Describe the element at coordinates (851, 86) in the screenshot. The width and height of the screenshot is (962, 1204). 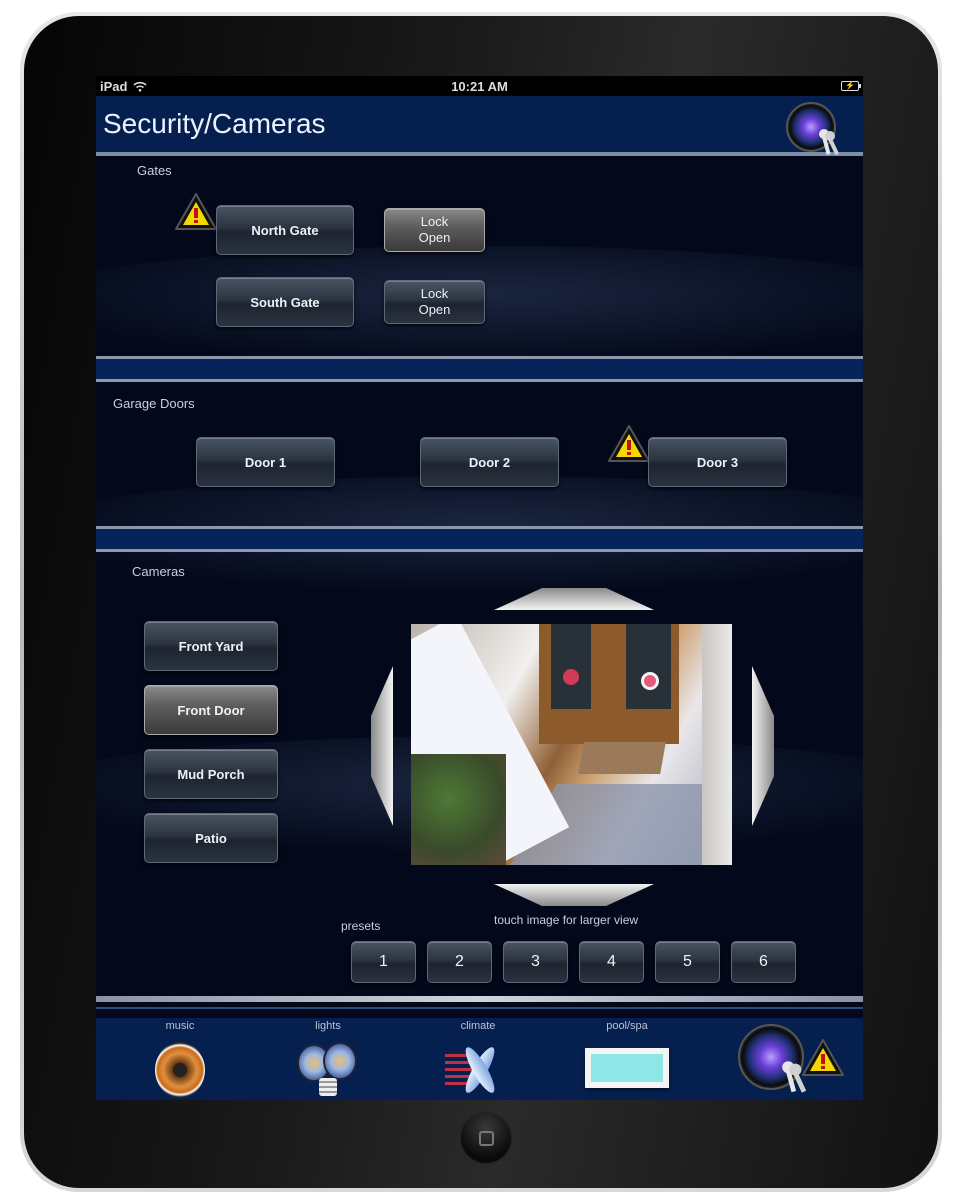
I see `battery-charging-icon: ⚡` at that location.